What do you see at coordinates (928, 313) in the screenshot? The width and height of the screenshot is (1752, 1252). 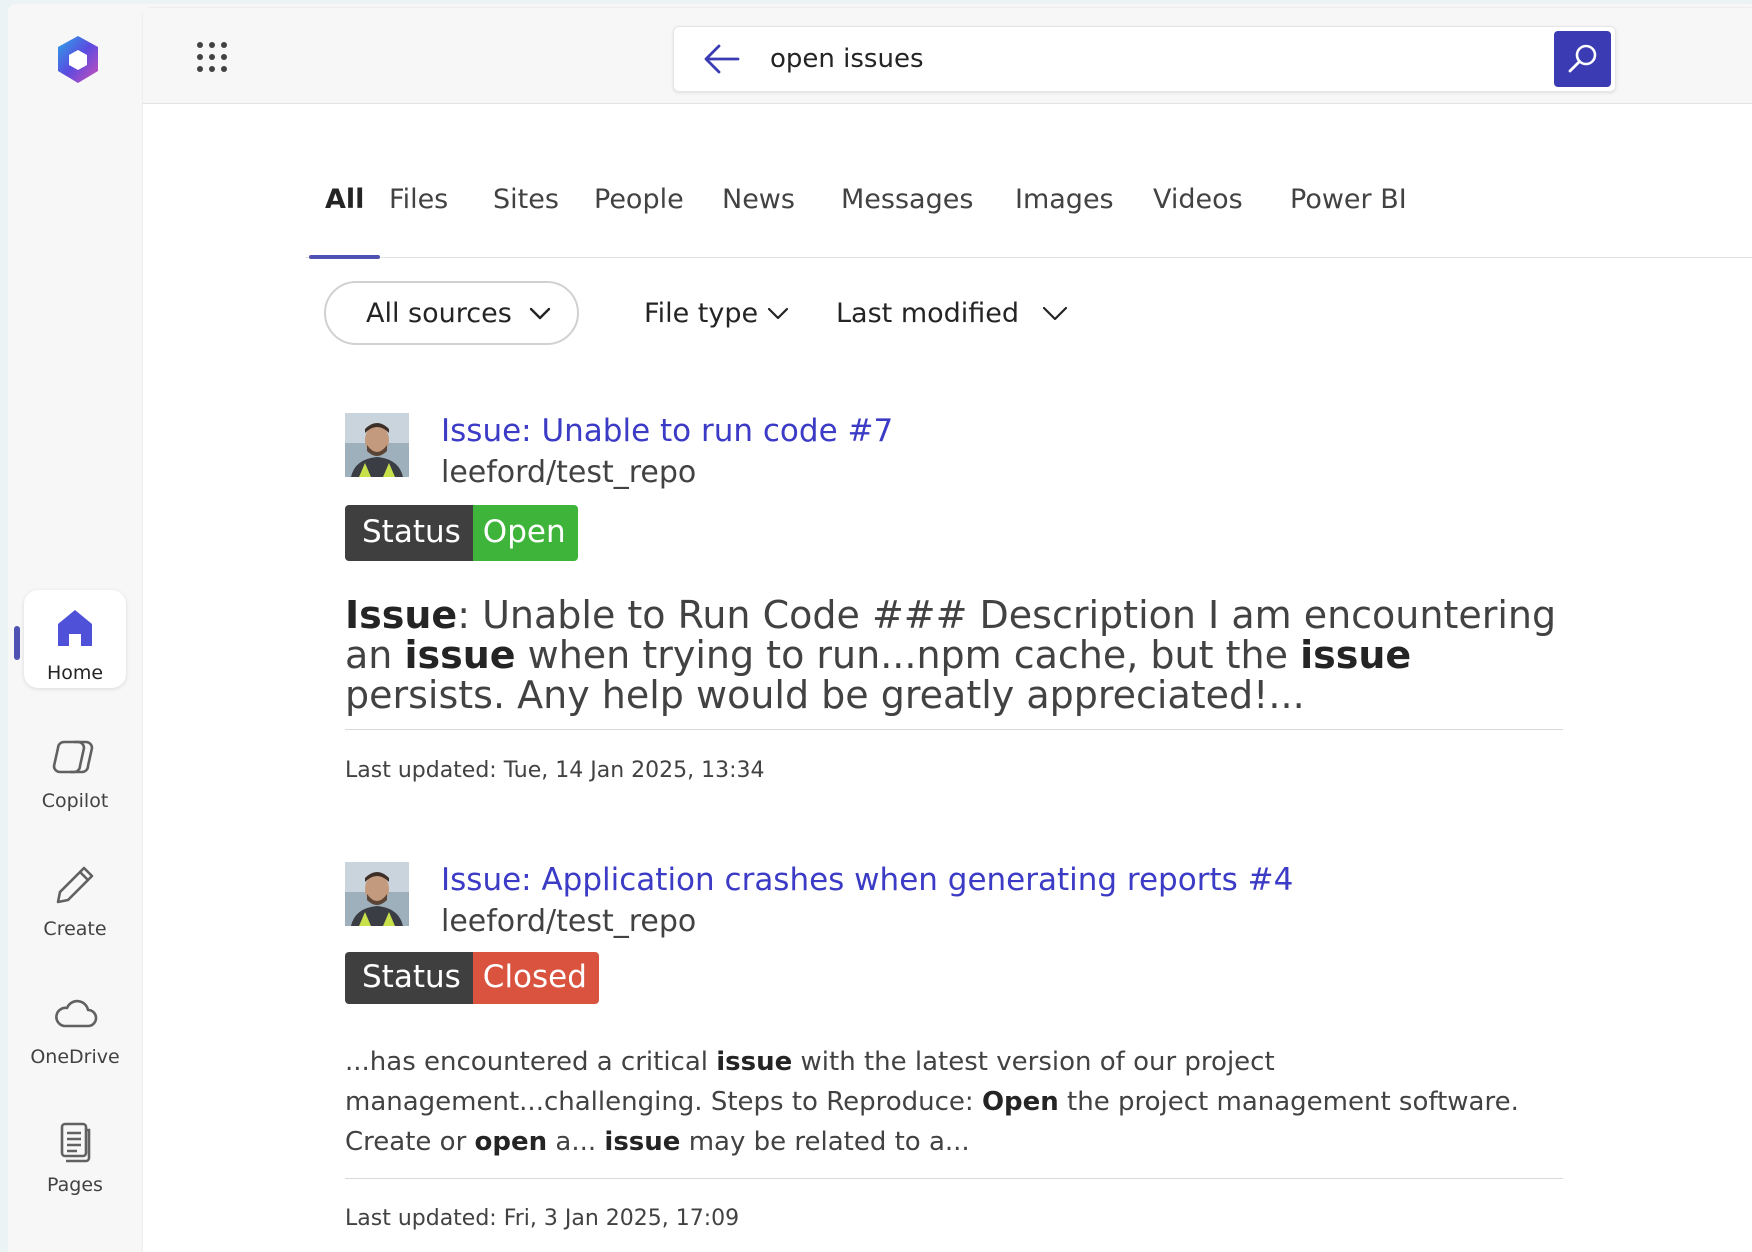 I see `last-modified-label: Last modified` at bounding box center [928, 313].